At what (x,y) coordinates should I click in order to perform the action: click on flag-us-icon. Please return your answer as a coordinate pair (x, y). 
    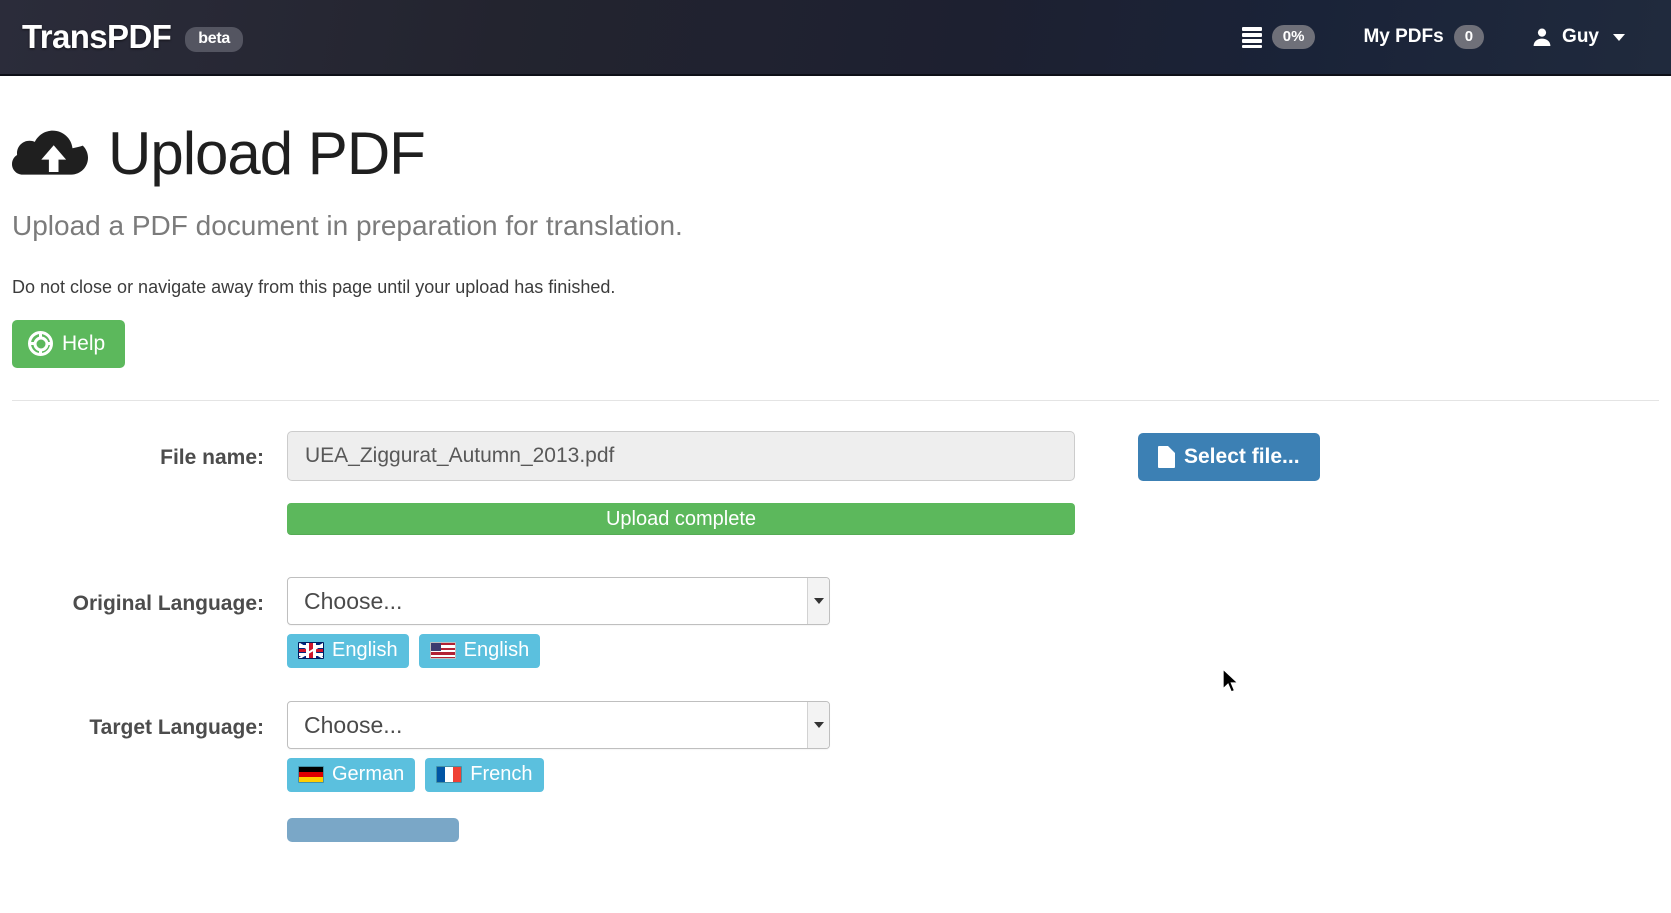
    Looking at the image, I should click on (442, 650).